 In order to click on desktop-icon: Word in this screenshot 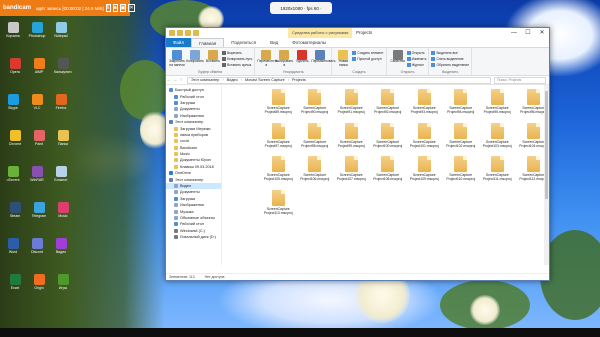, I will do `click(13, 246)`.